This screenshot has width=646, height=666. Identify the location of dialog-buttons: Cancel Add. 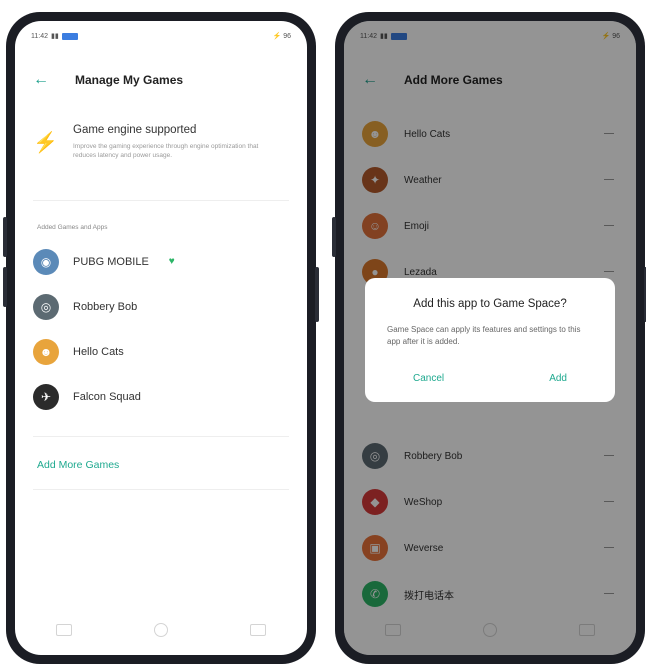
(490, 378).